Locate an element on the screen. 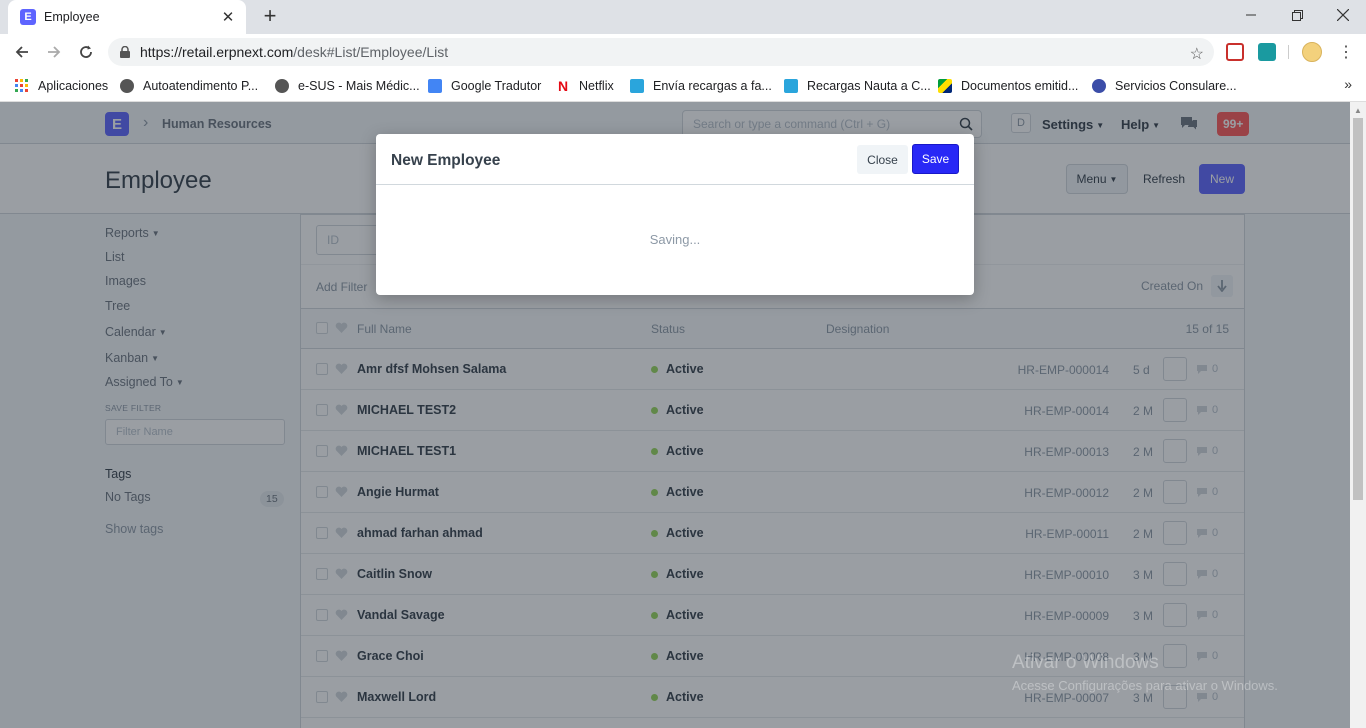  bookmark-star-icon: ☆ is located at coordinates (1197, 54).